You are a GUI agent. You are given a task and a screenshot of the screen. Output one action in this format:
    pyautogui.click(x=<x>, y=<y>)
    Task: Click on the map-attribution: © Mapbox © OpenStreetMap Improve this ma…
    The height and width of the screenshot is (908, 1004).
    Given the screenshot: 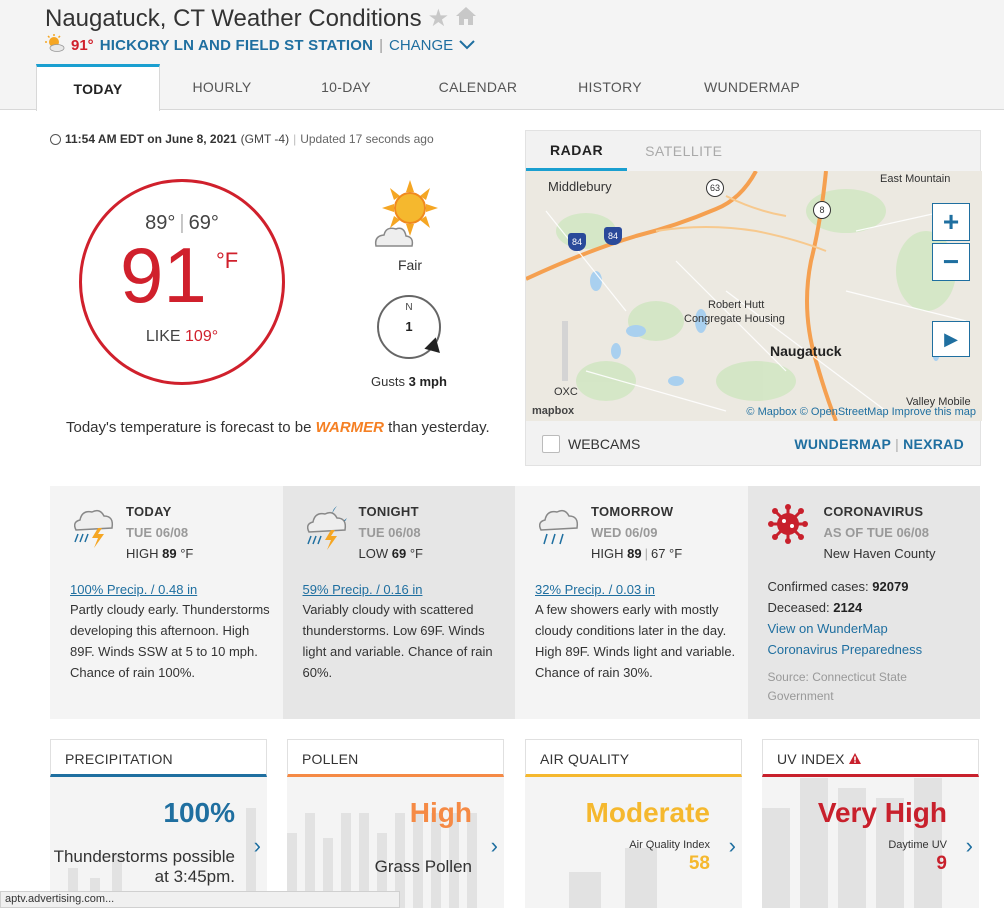 What is the action you would take?
    pyautogui.click(x=861, y=412)
    